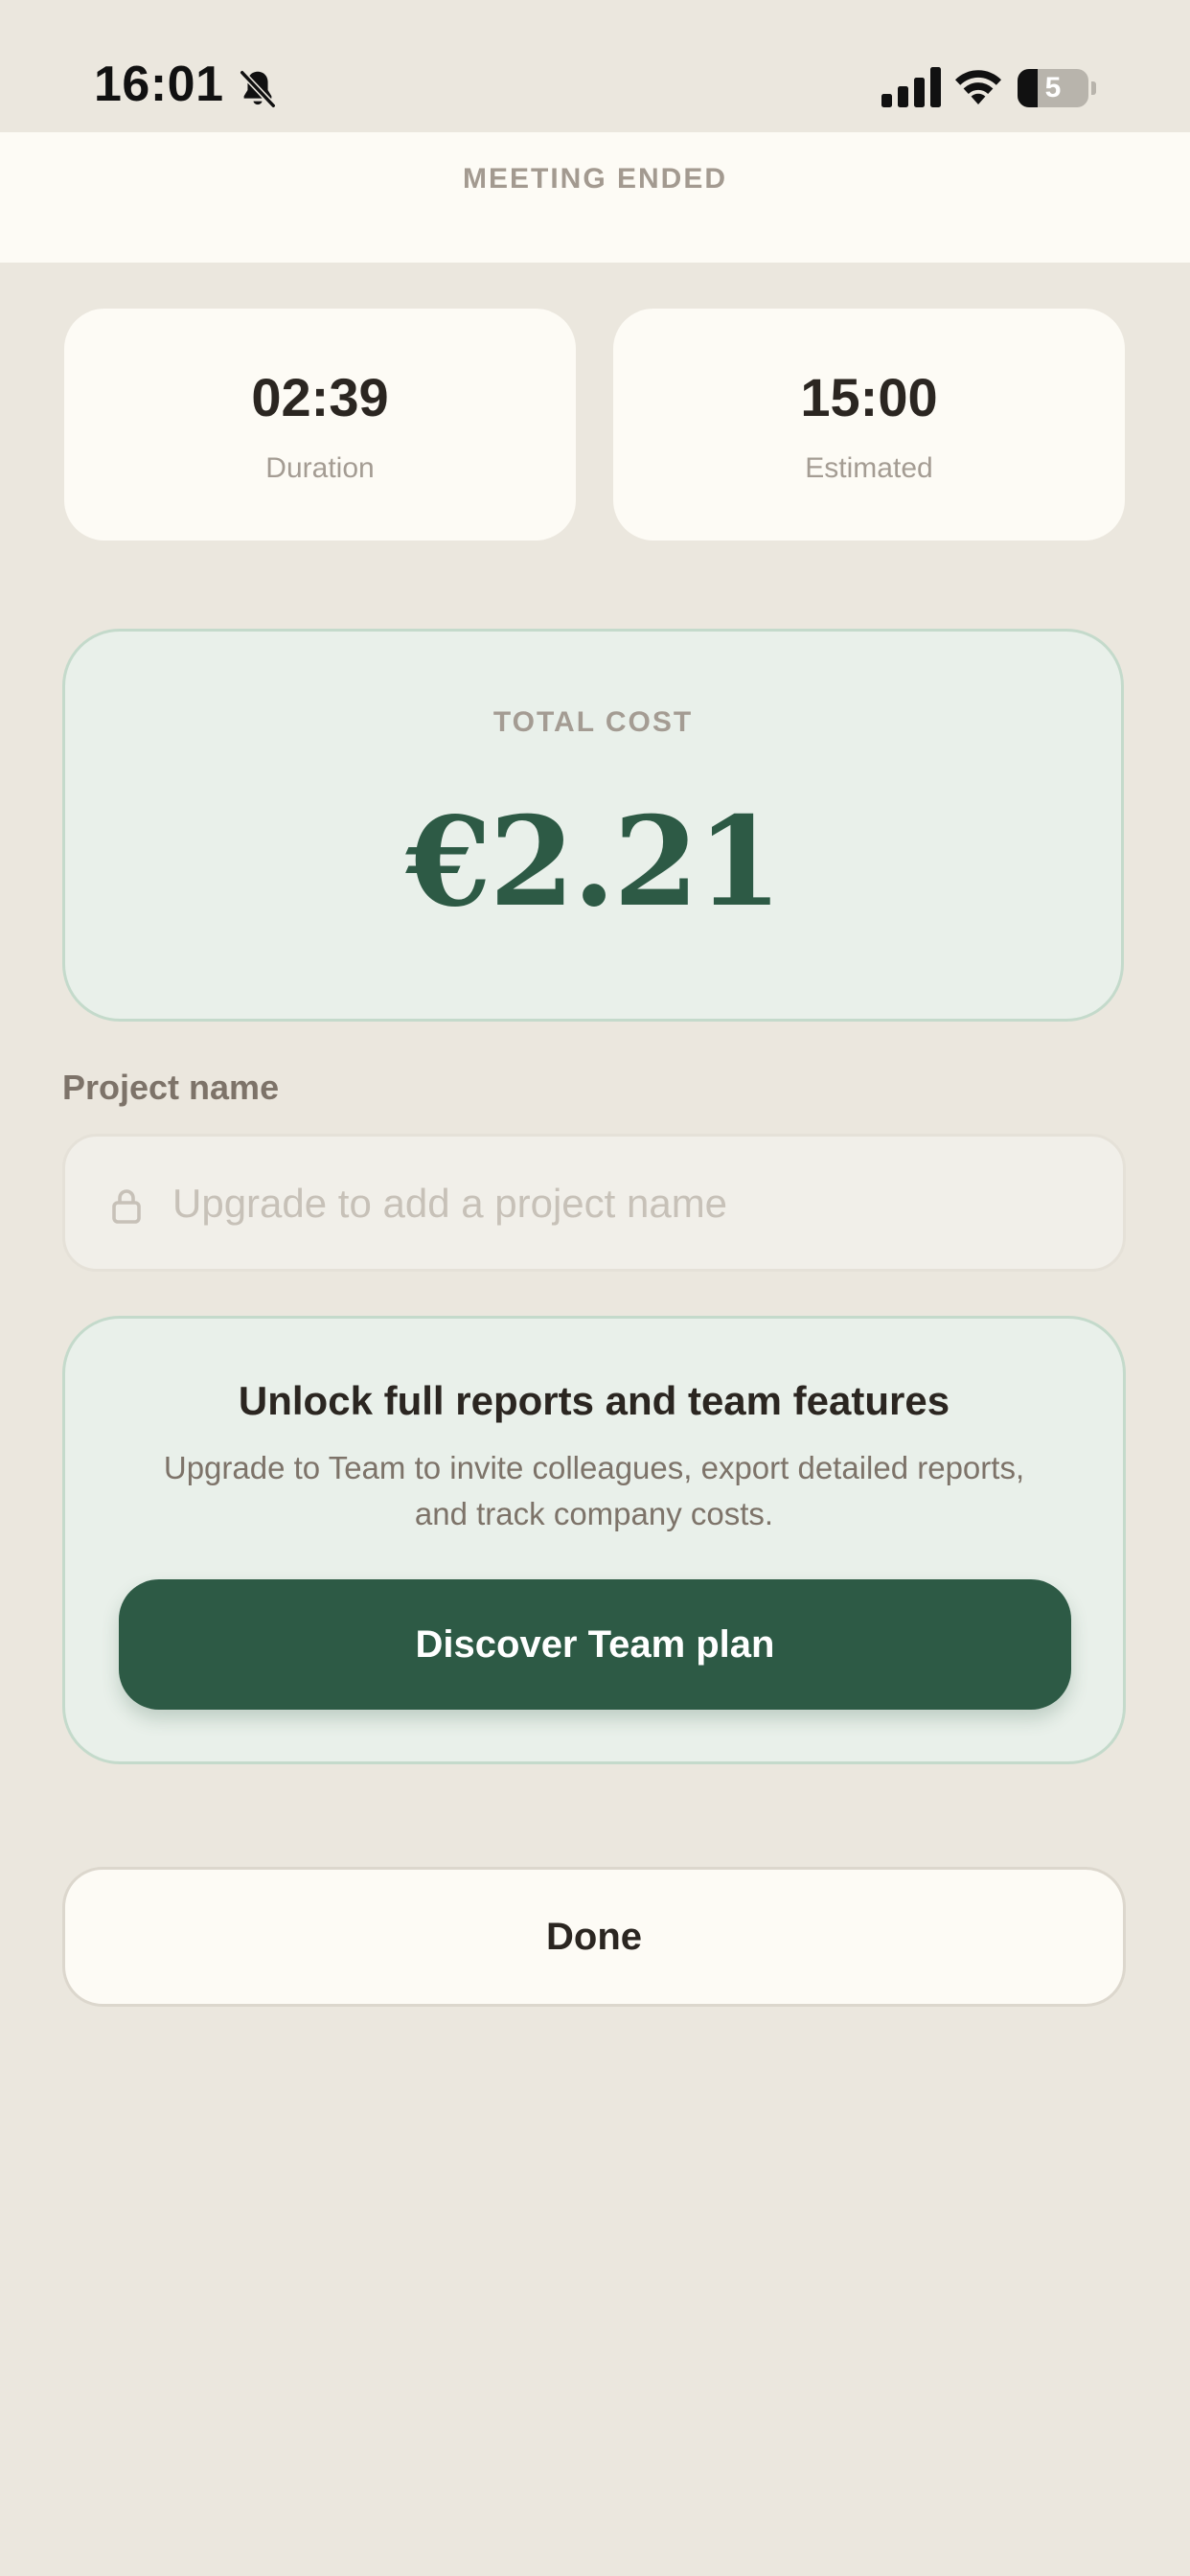  Describe the element at coordinates (1094, 88) in the screenshot. I see `battery-cap` at that location.